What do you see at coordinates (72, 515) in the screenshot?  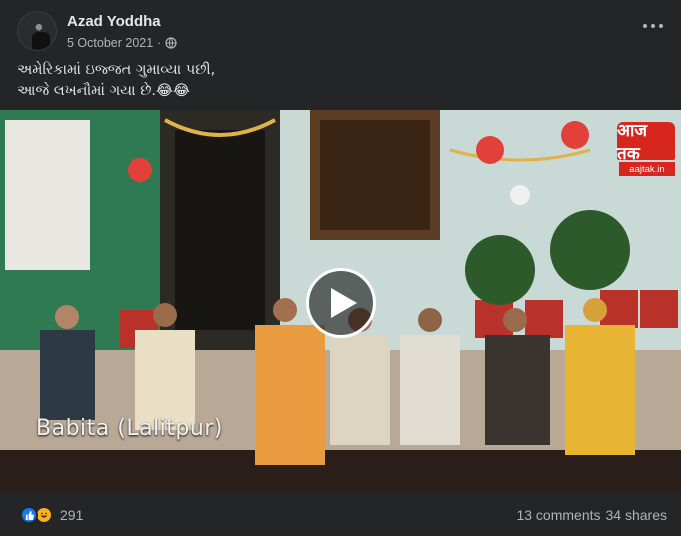 I see `reaction-count: 291` at bounding box center [72, 515].